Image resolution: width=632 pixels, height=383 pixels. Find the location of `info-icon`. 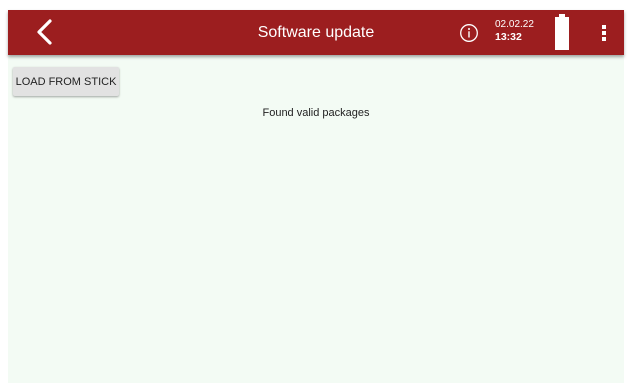

info-icon is located at coordinates (469, 33).